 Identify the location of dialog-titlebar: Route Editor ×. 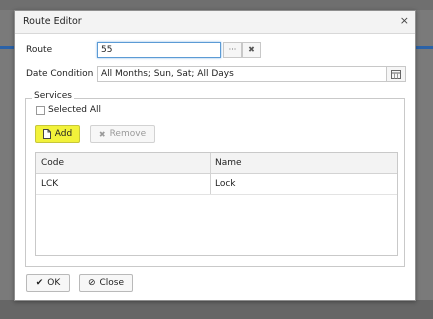
(215, 22).